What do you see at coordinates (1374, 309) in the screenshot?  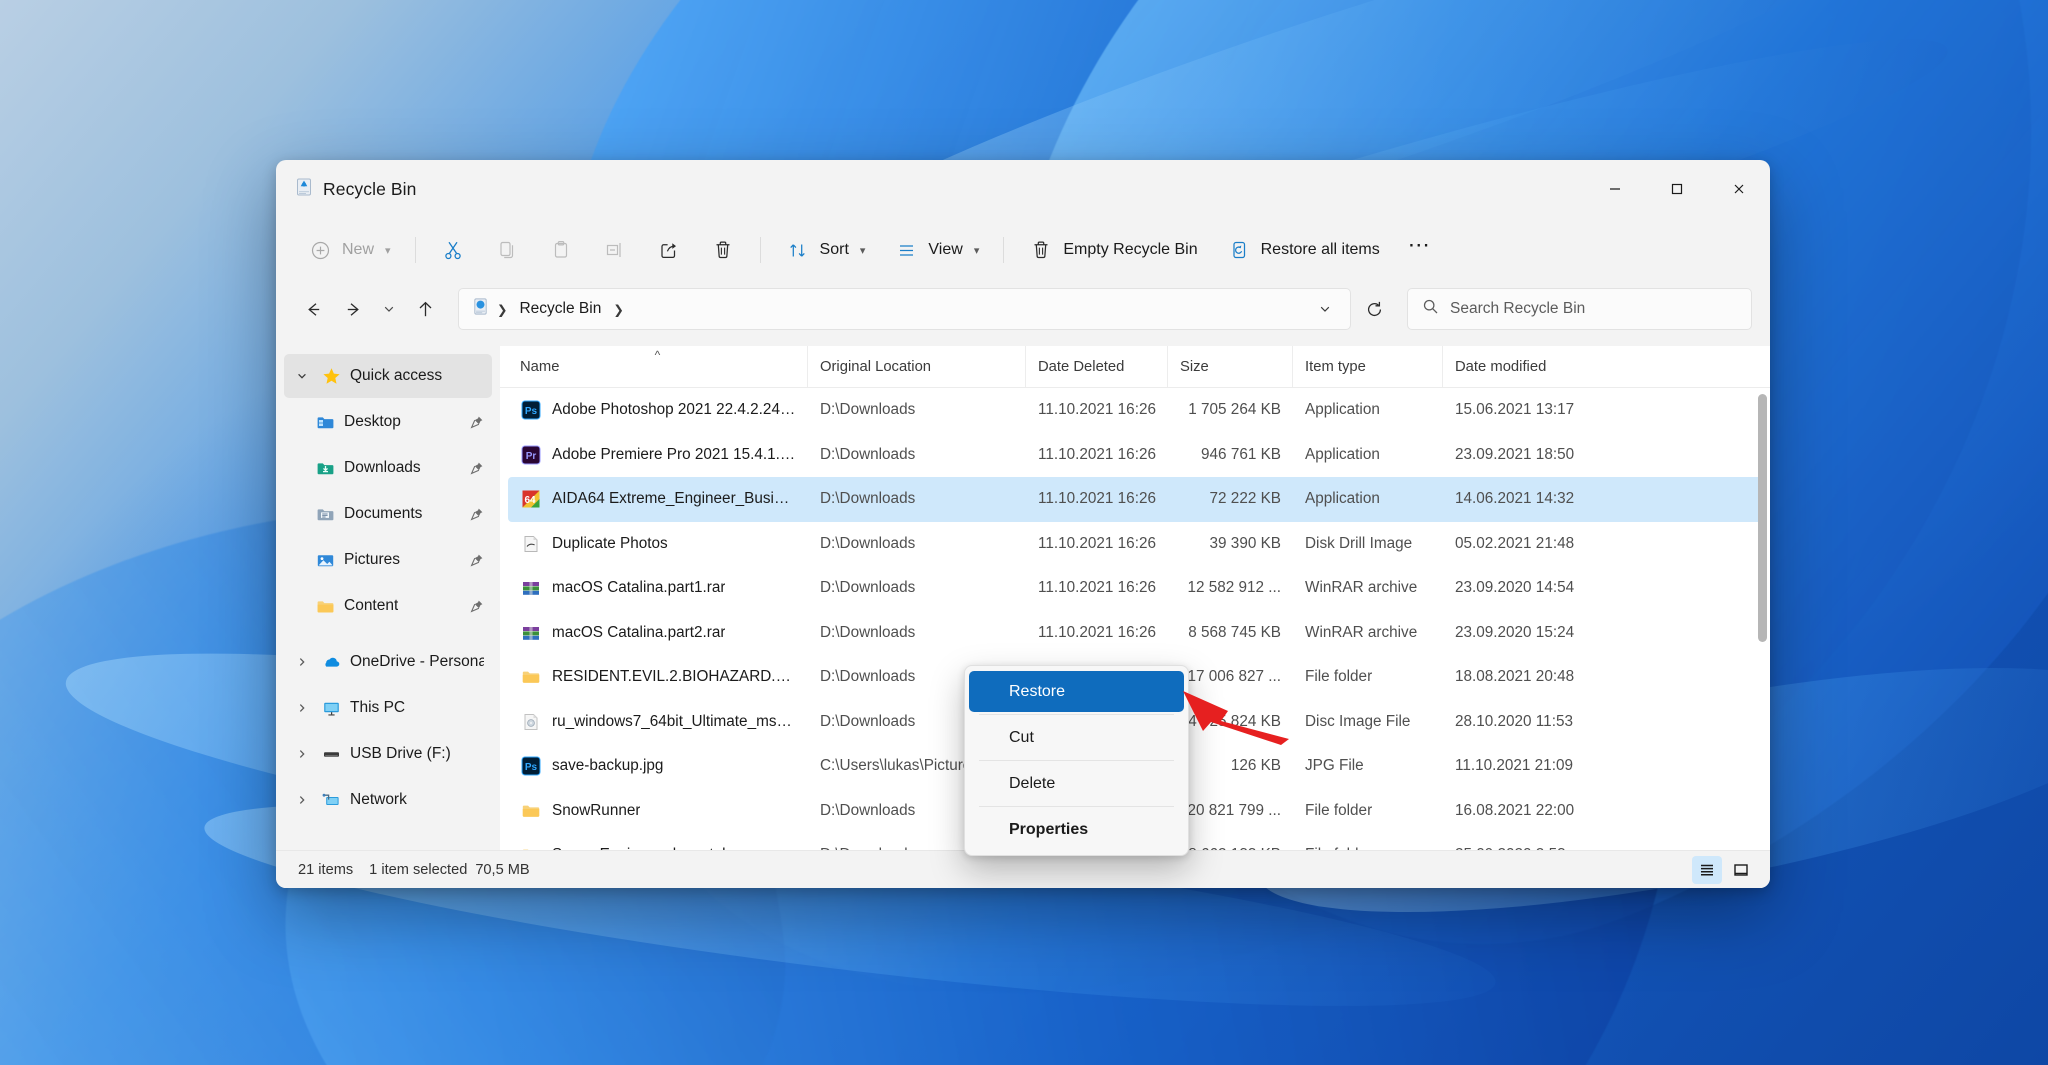 I see `refresh-icon` at bounding box center [1374, 309].